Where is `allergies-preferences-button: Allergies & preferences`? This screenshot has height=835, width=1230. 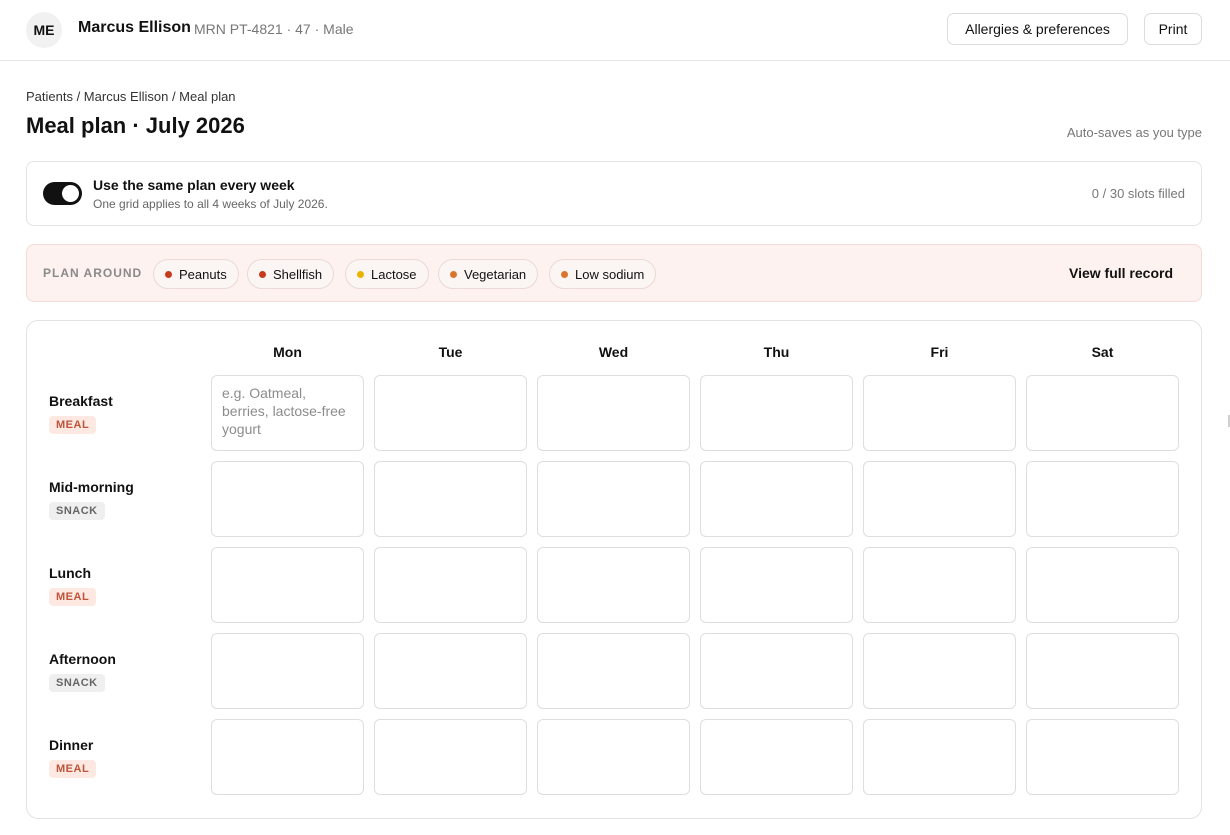 allergies-preferences-button: Allergies & preferences is located at coordinates (1037, 29).